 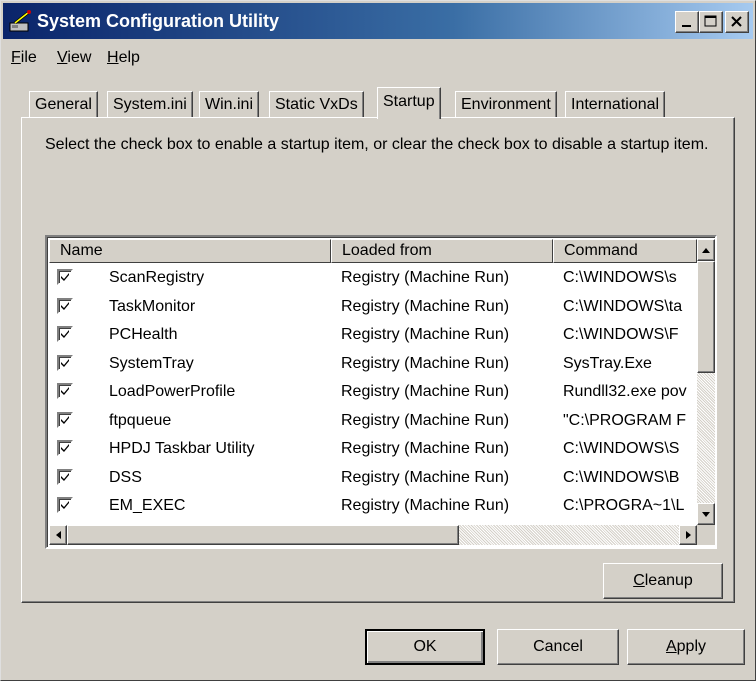 I want to click on close-button, so click(x=737, y=22).